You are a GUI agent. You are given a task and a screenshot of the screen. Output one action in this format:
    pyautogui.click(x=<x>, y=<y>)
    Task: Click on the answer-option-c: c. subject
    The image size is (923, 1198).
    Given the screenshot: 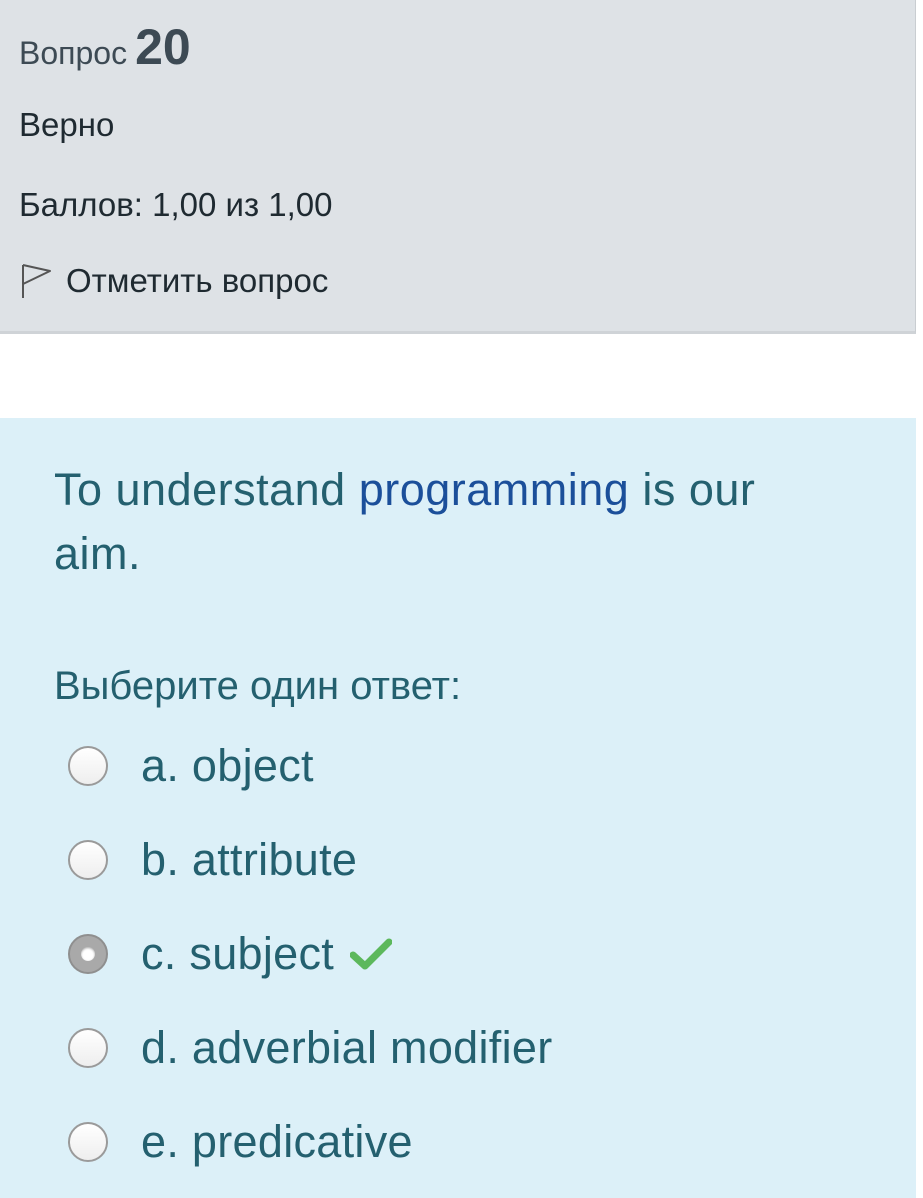 What is the action you would take?
    pyautogui.click(x=230, y=954)
    